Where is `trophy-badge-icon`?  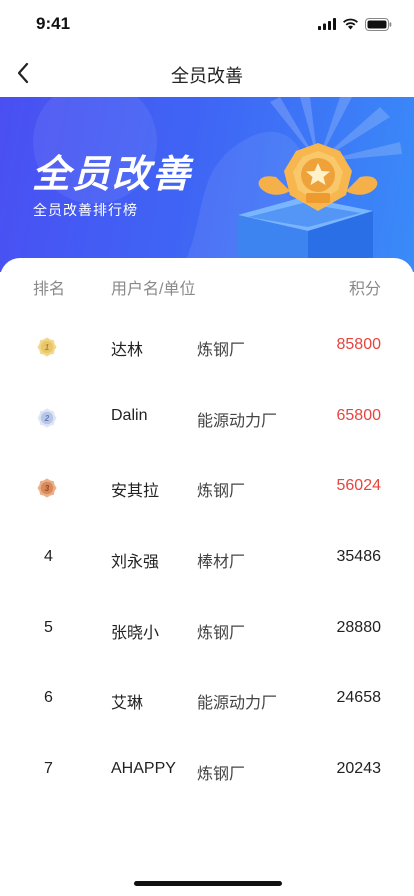 trophy-badge-icon is located at coordinates (308, 207).